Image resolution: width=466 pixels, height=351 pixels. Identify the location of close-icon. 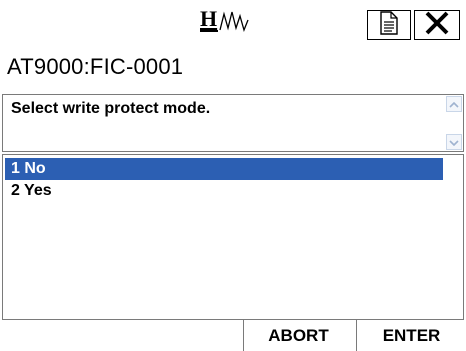
(437, 25).